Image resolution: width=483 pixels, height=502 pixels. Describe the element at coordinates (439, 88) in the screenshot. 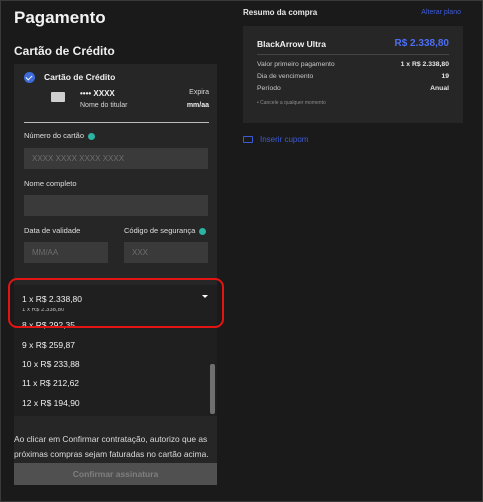

I see `period-value: Anual` at that location.